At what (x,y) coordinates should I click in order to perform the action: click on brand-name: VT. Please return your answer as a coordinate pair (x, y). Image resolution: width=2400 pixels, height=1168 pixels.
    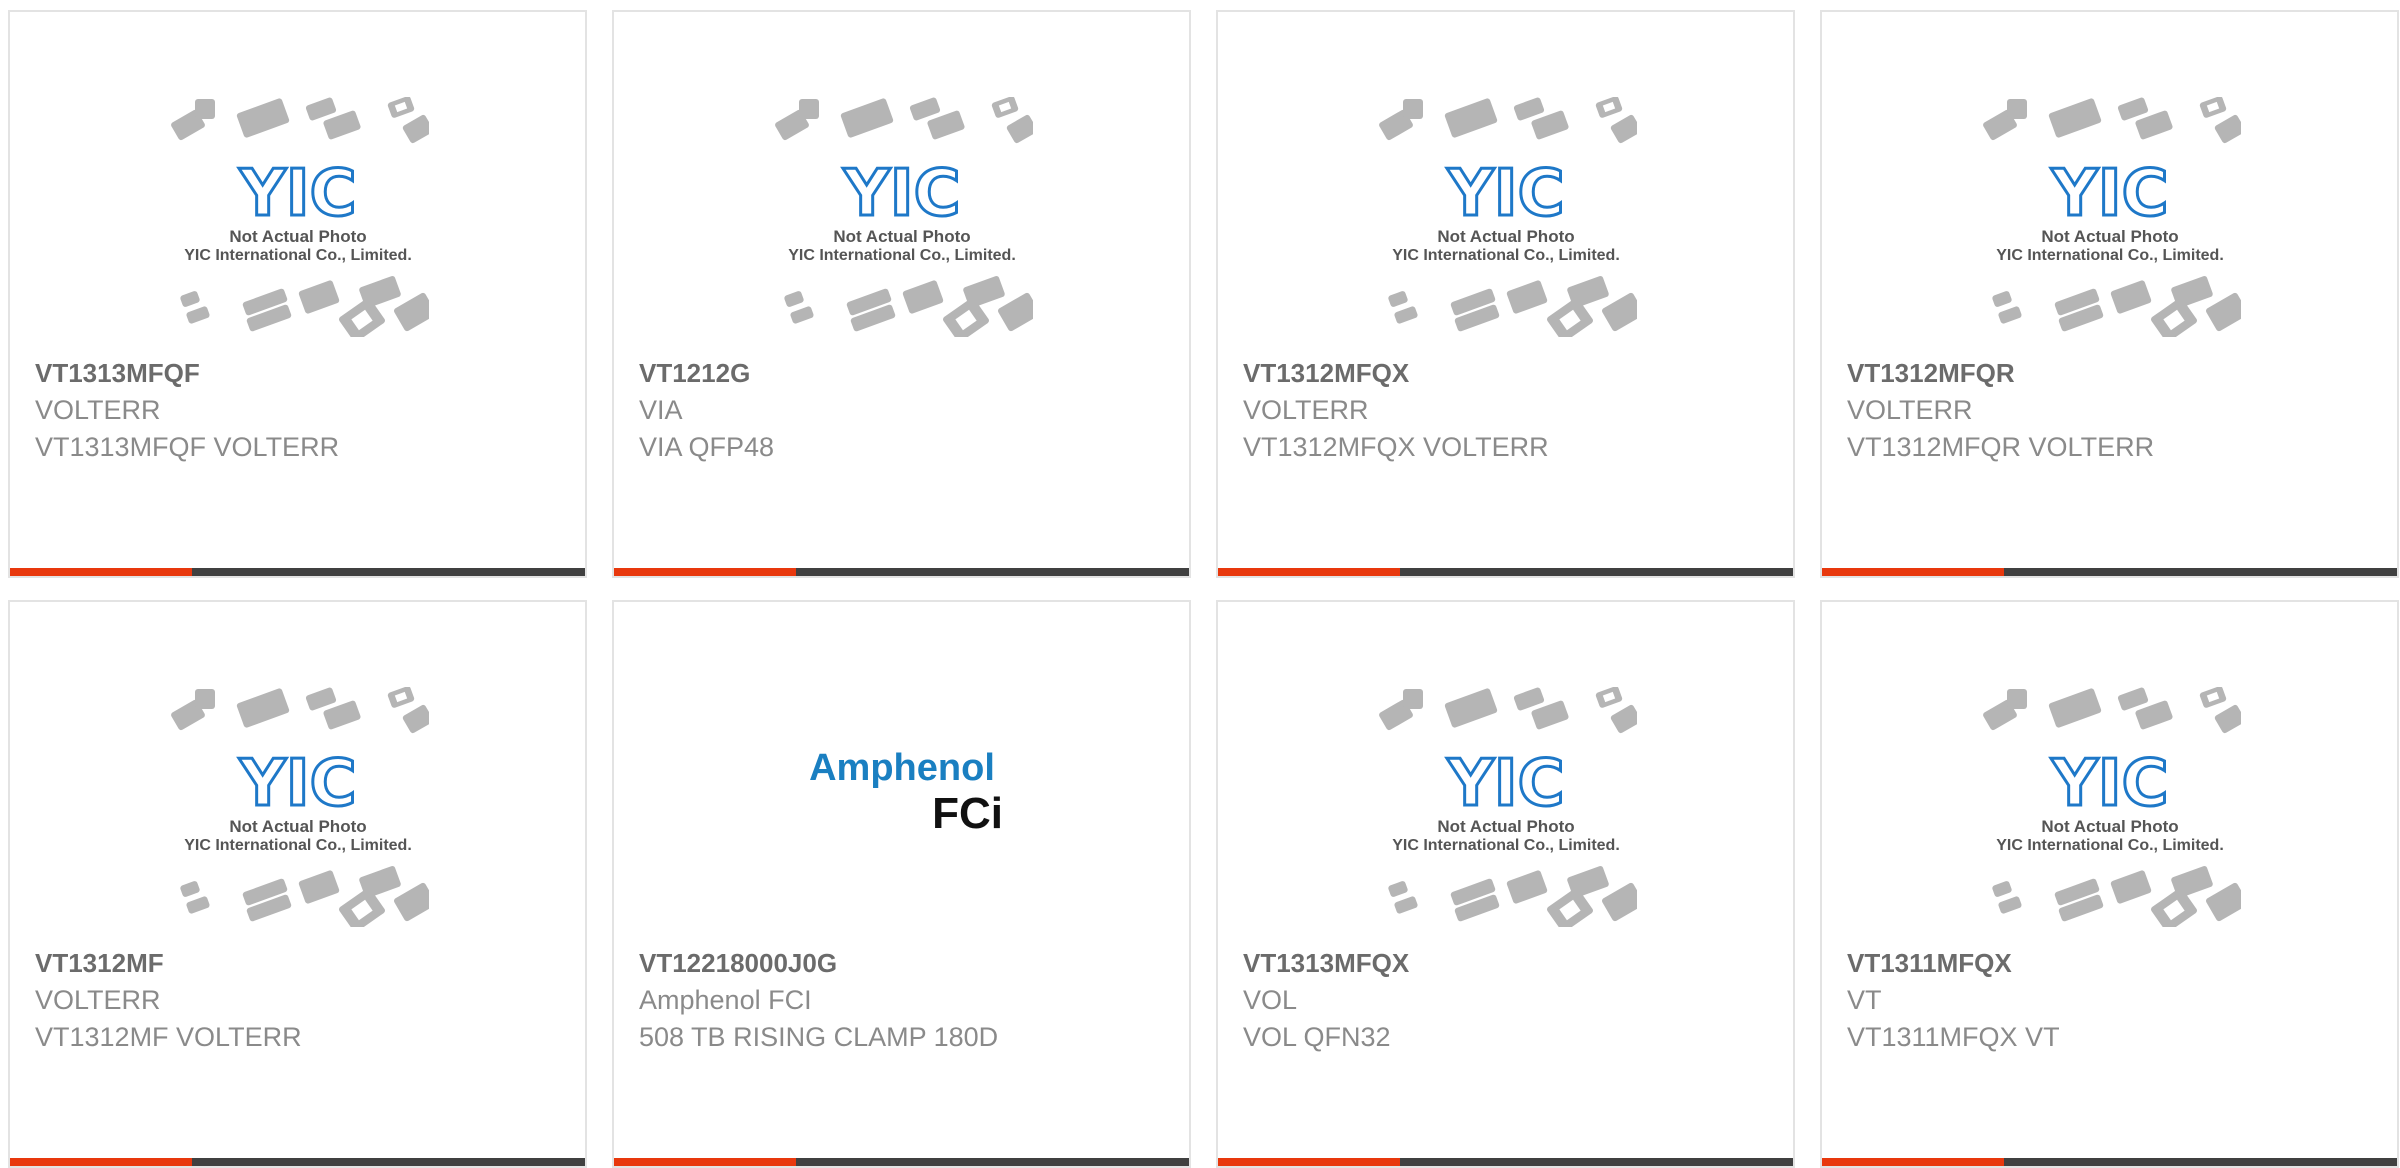
    Looking at the image, I should click on (1864, 1000).